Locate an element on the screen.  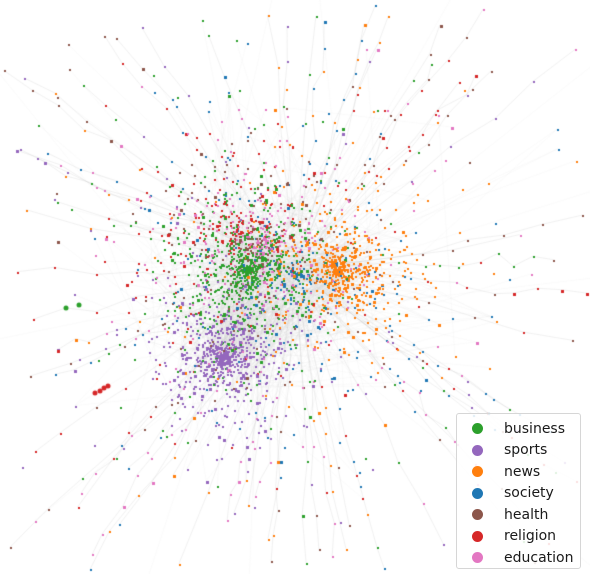
legend-label: religion is located at coordinates (530, 536).